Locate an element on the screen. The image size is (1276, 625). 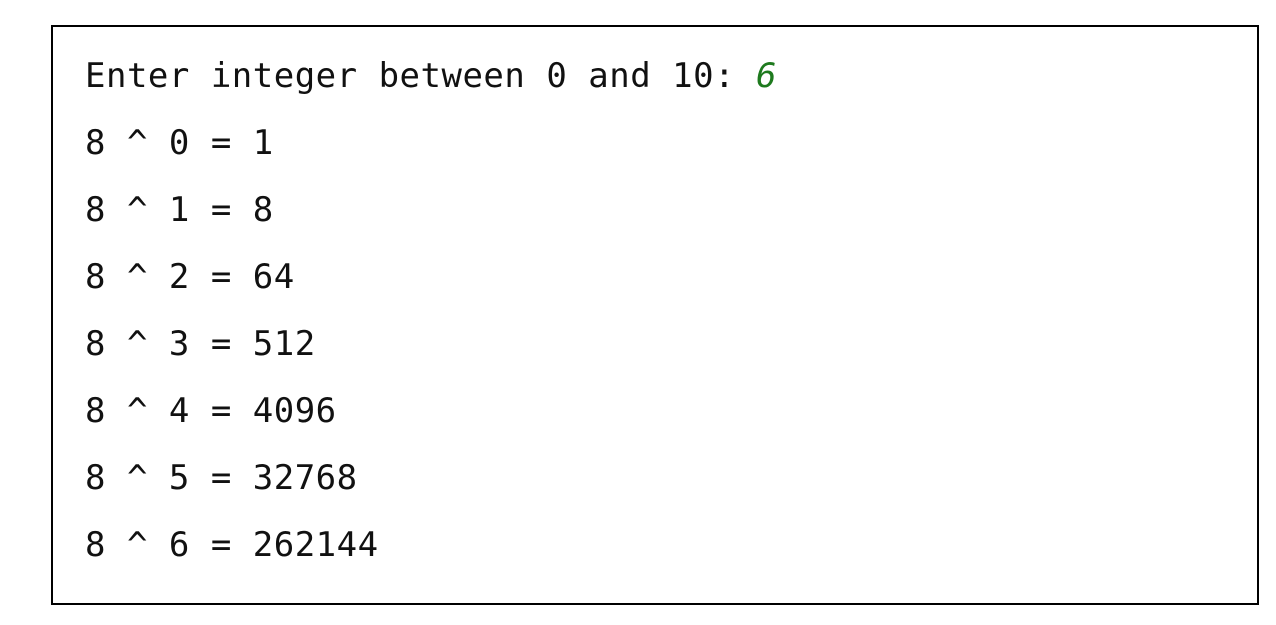
output-line: 8 ^ 6 = 262144 is located at coordinates (232, 545).